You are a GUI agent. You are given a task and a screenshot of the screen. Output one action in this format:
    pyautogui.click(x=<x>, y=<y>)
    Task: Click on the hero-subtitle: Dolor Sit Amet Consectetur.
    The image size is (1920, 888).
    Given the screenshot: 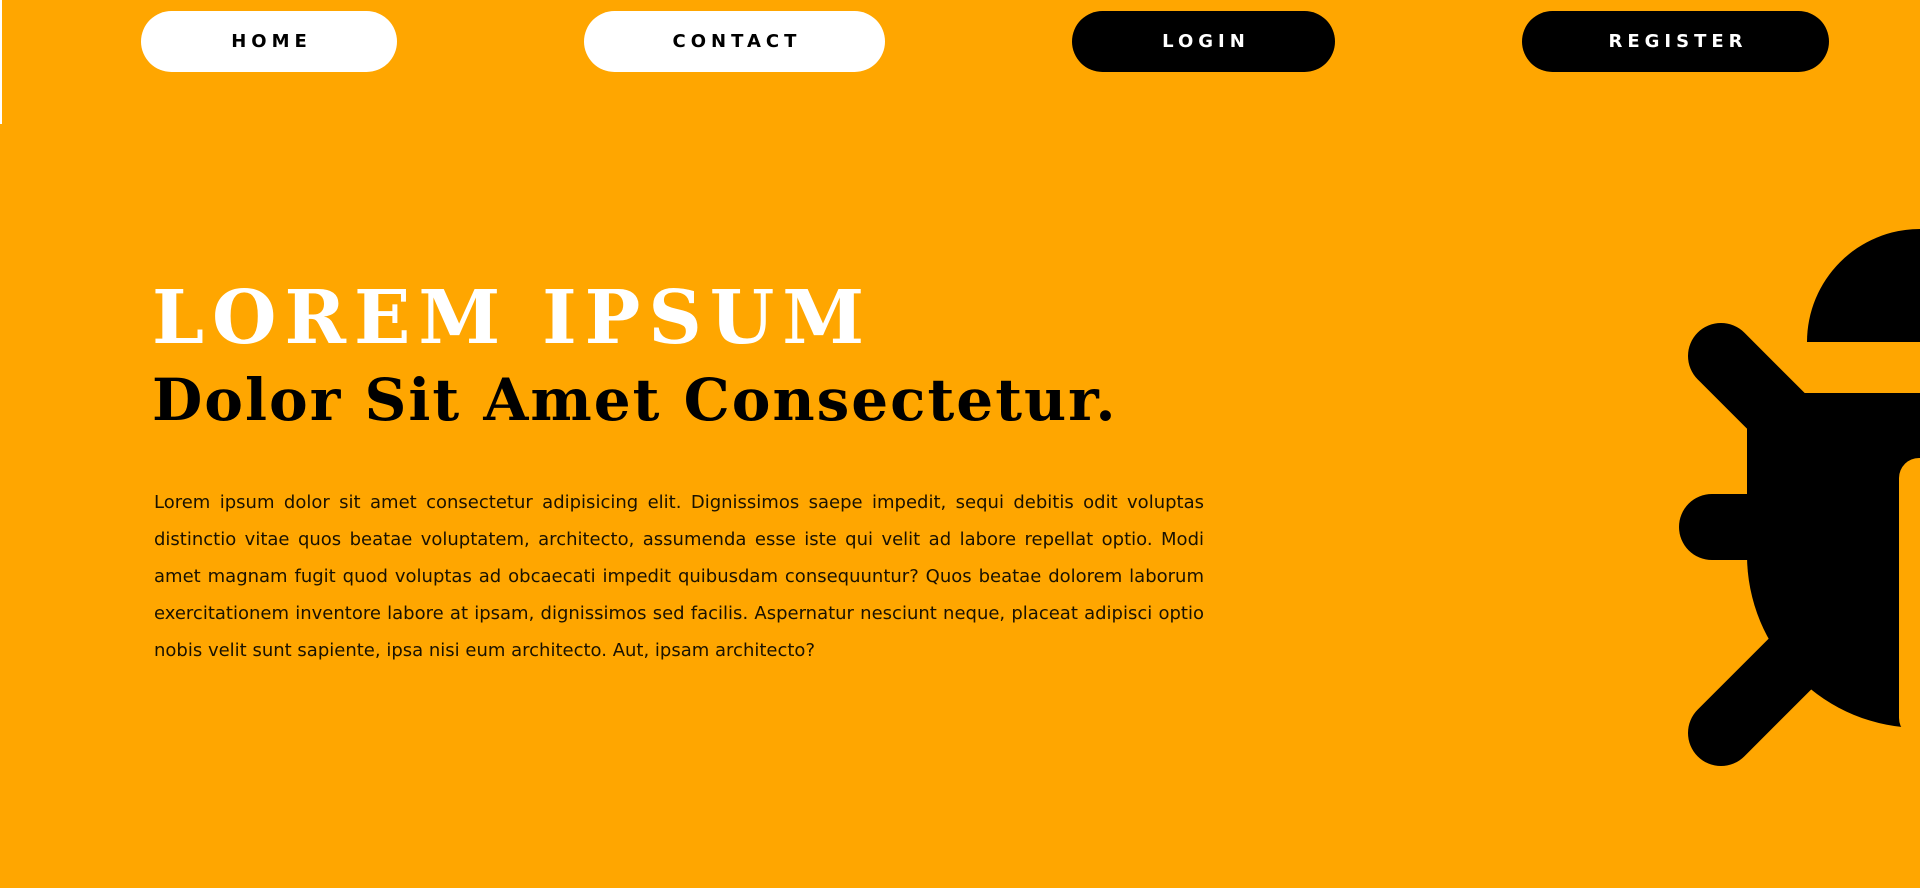 What is the action you would take?
    pyautogui.click(x=635, y=400)
    